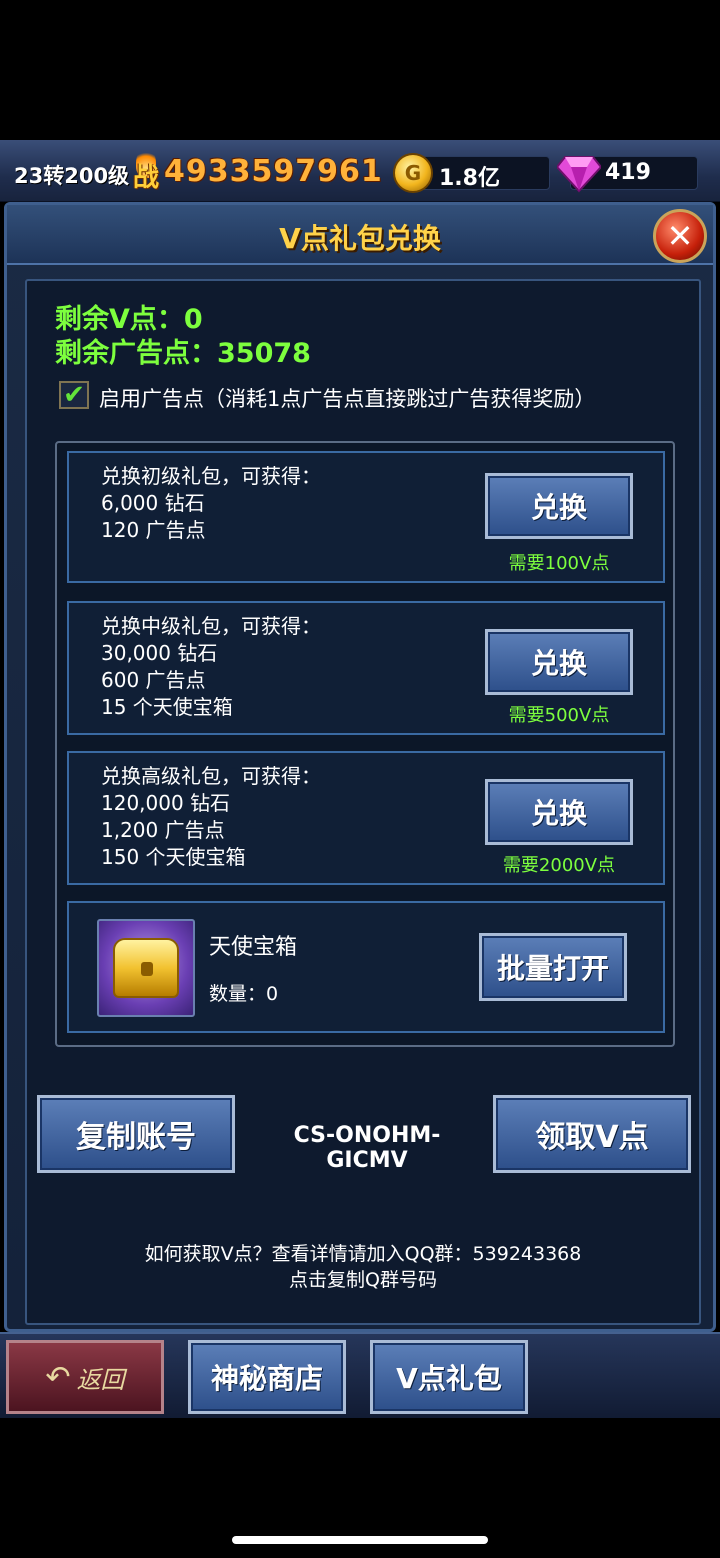  I want to click on close-button: ✕, so click(680, 236).